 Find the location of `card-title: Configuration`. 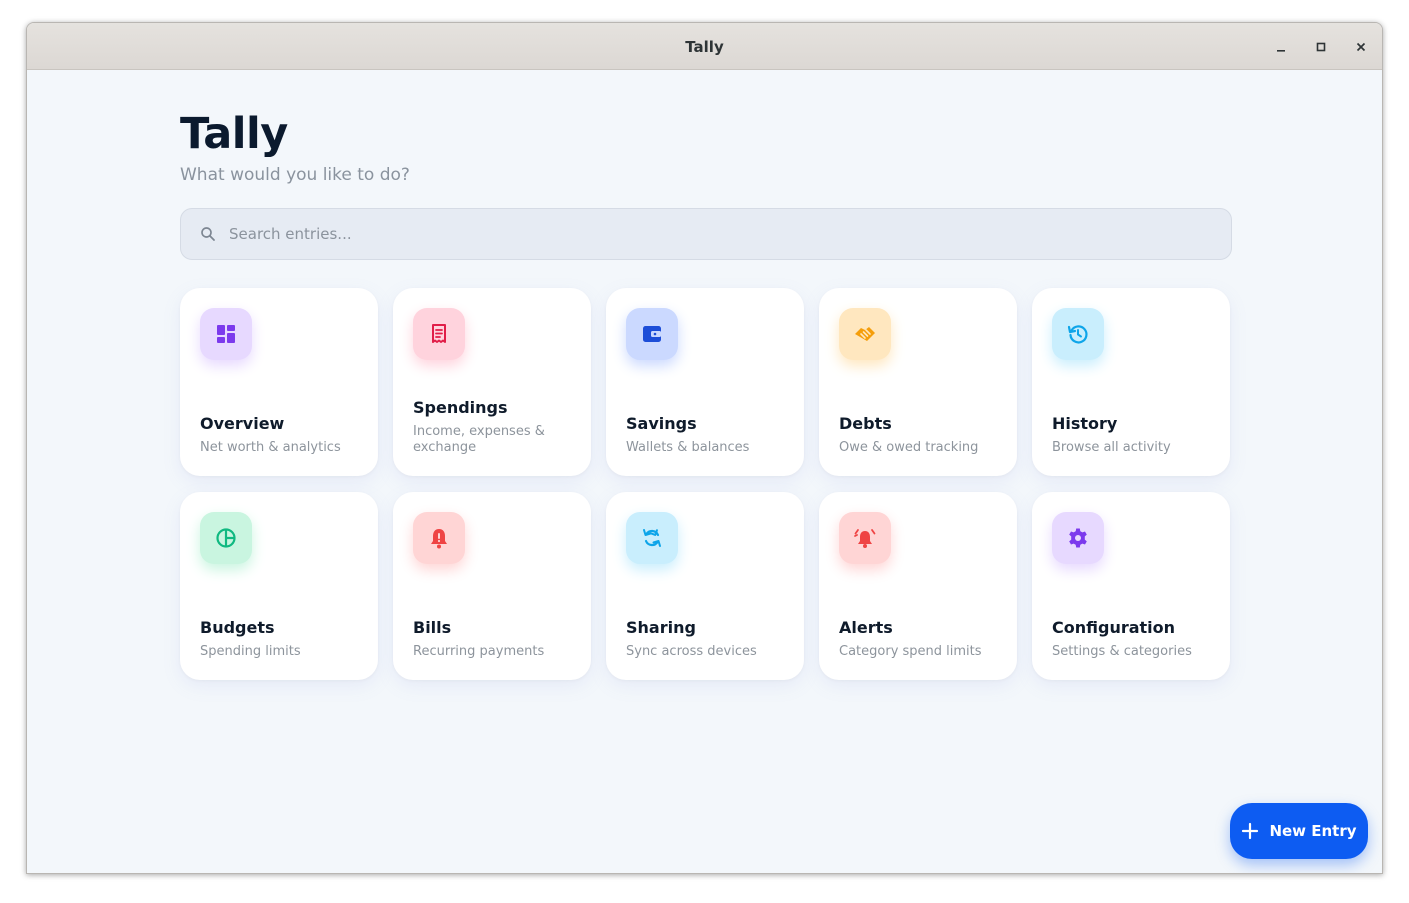

card-title: Configuration is located at coordinates (1114, 627).